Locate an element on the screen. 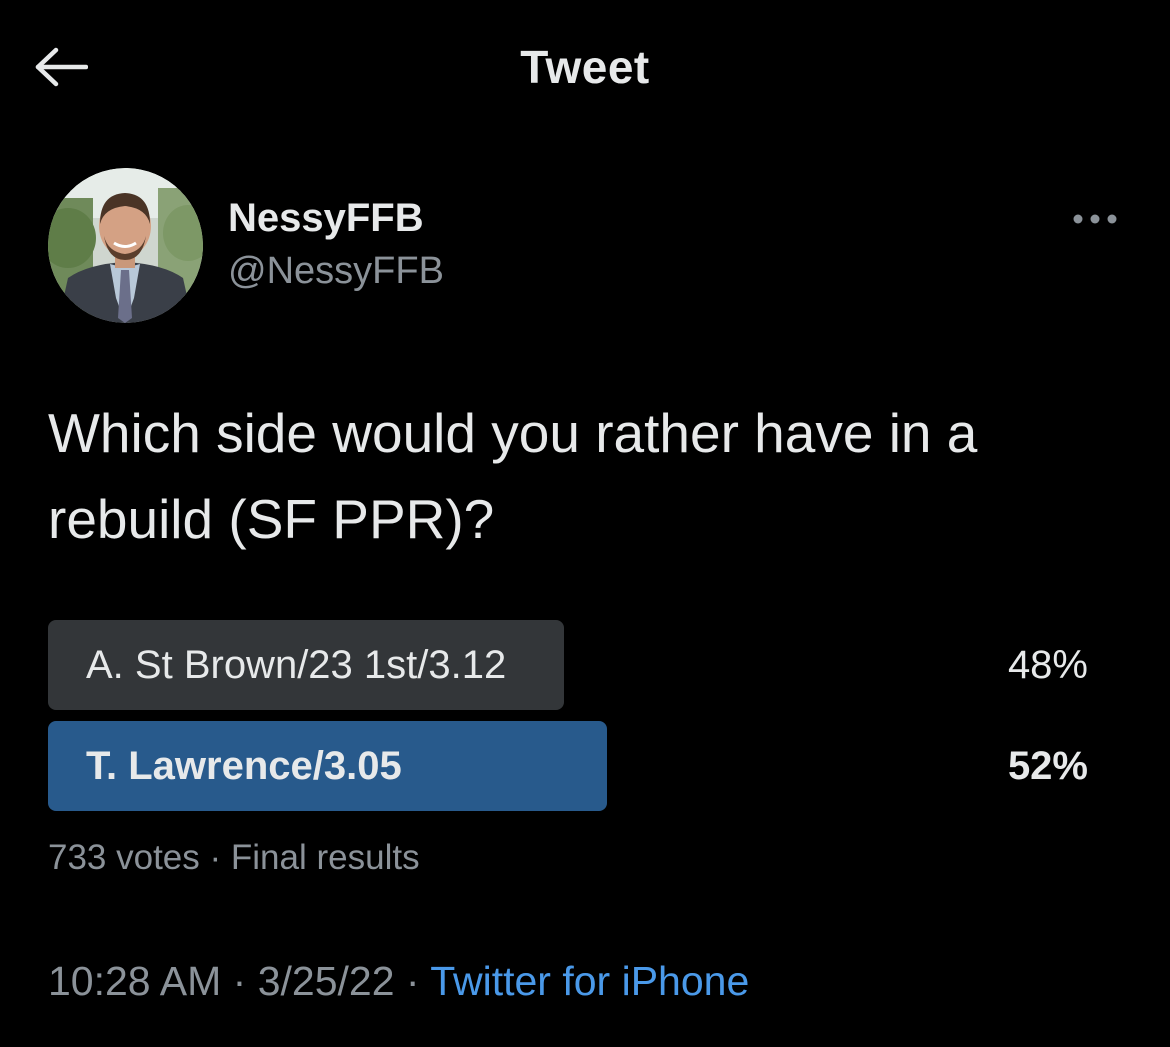 This screenshot has width=1170, height=1047. author-handle: @NessyFFB is located at coordinates (336, 271).